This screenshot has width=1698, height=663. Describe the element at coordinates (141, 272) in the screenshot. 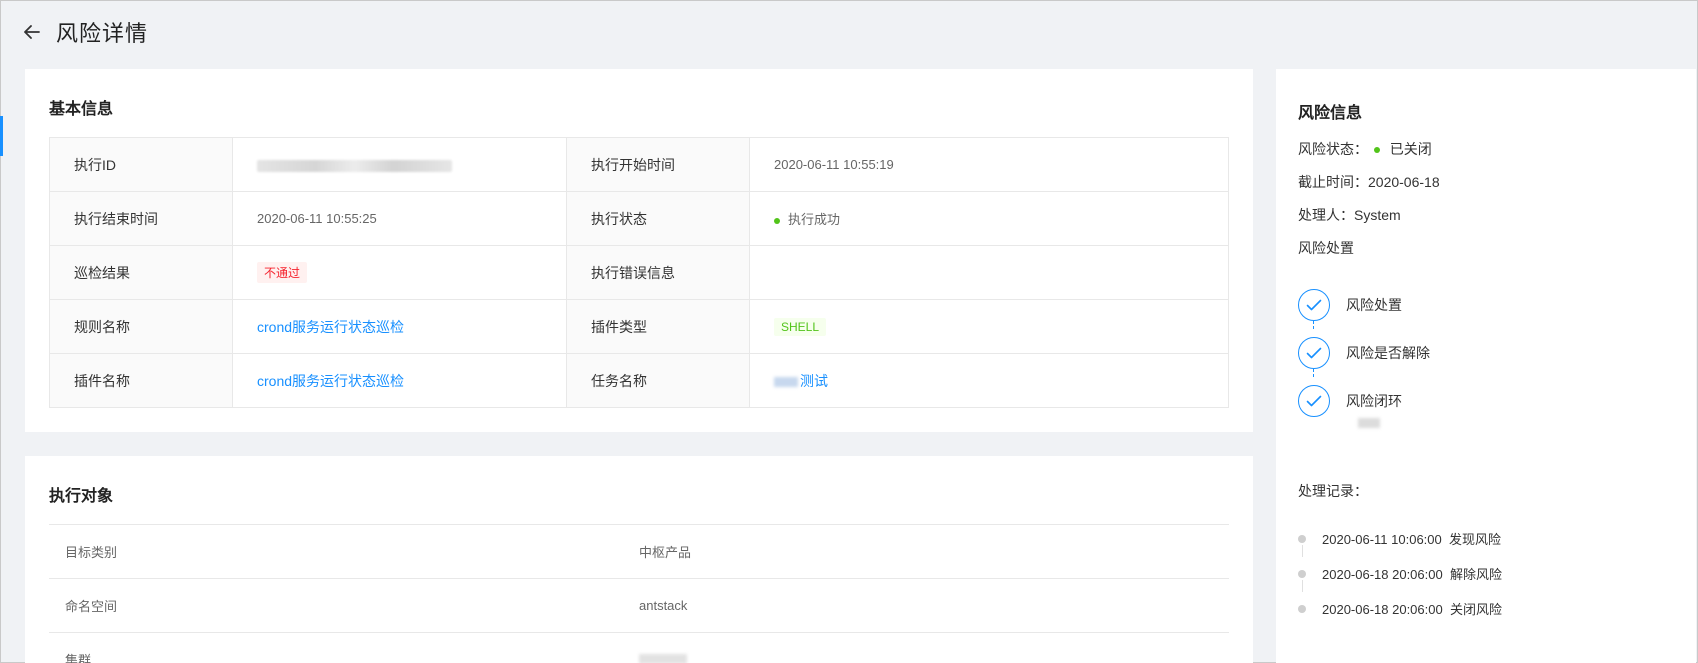

I see `inspection-result-label: 巡检结果` at that location.